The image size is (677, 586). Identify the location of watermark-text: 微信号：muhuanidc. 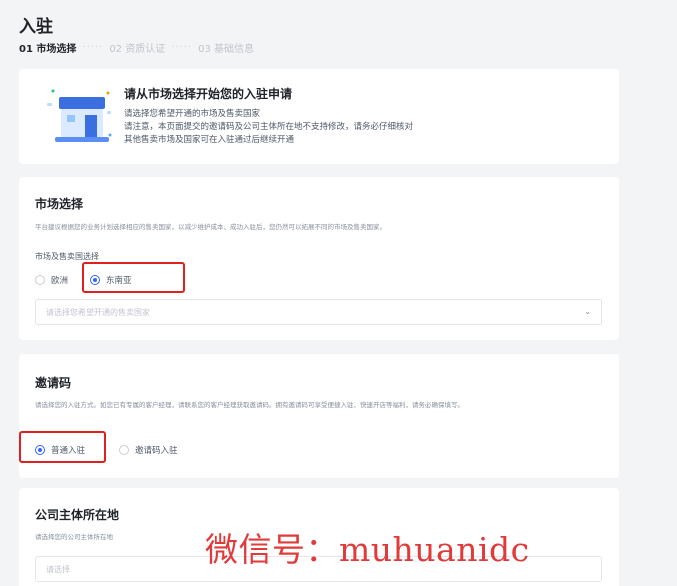
(367, 549).